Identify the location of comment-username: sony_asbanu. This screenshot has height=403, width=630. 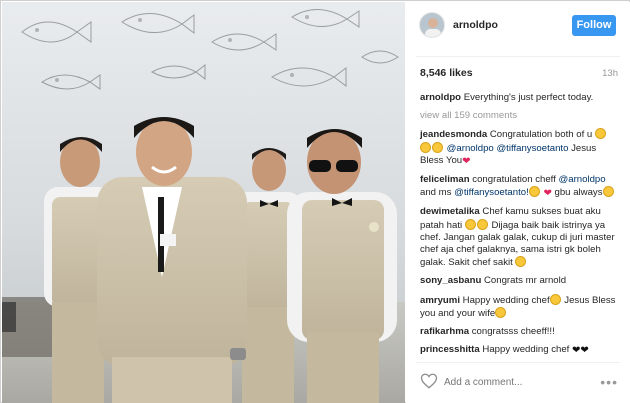
(450, 280).